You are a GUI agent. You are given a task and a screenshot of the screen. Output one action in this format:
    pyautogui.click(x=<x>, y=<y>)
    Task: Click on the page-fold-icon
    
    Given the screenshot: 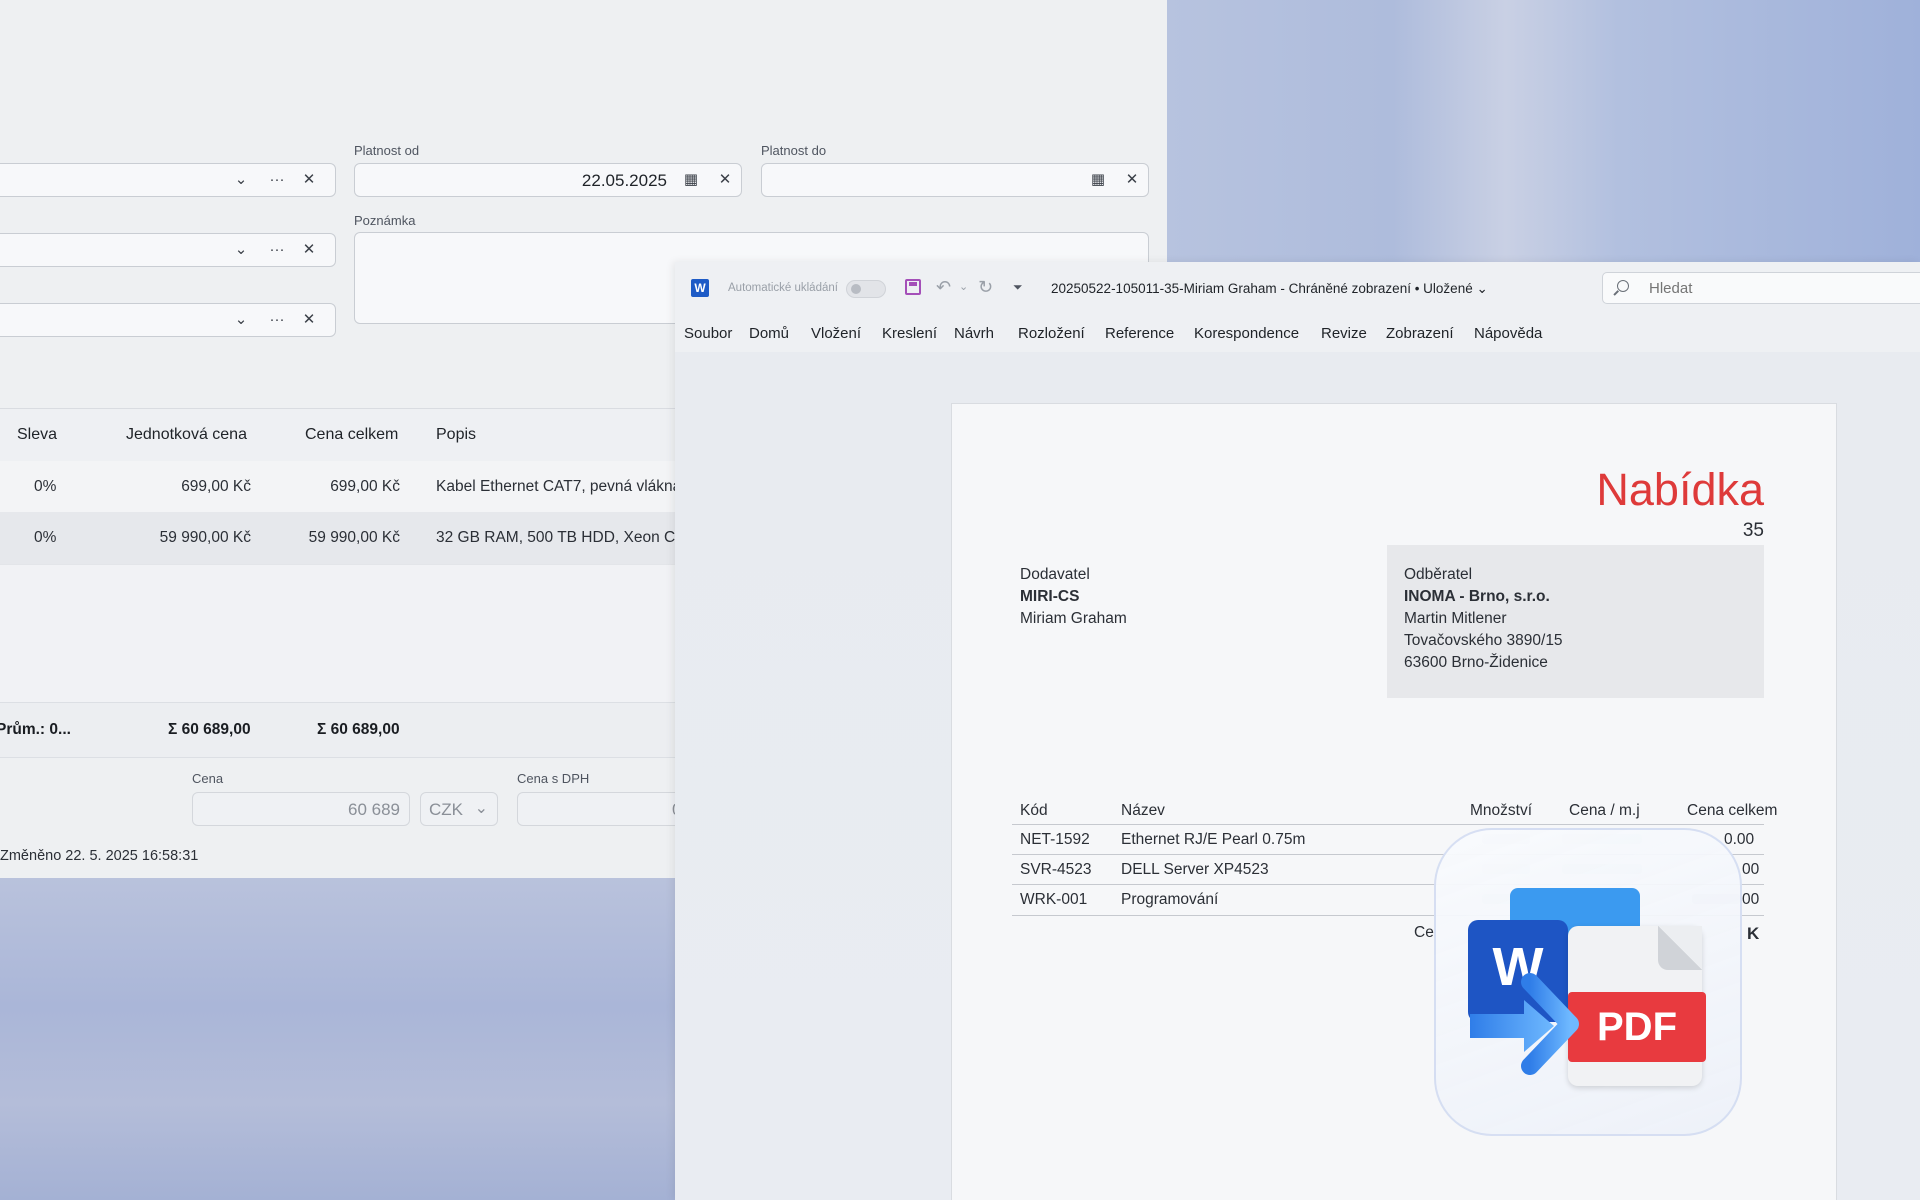 What is the action you would take?
    pyautogui.click(x=1680, y=948)
    